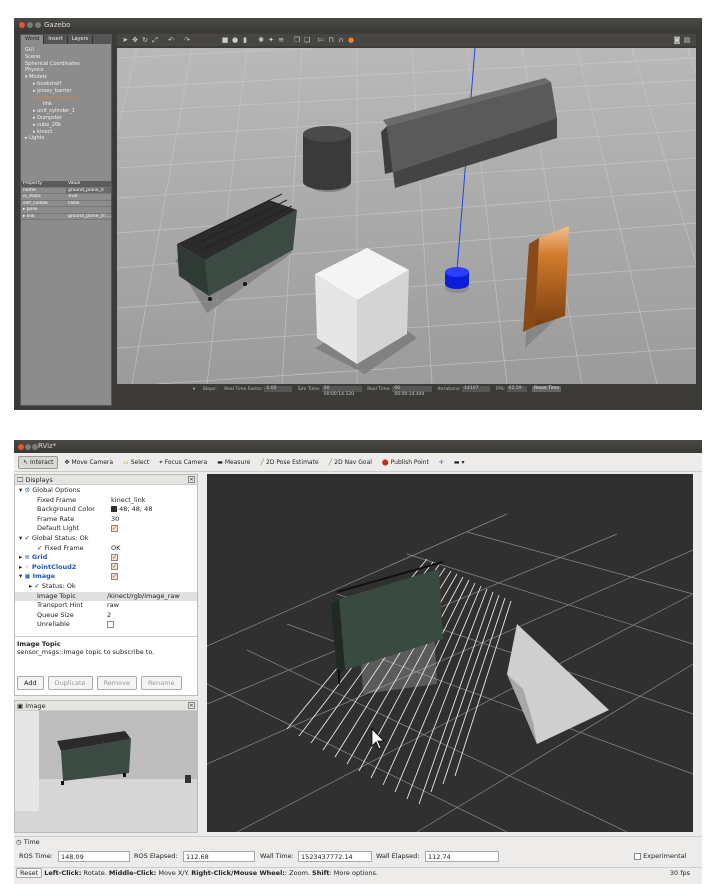 The image size is (704, 884). Describe the element at coordinates (68, 118) in the screenshot. I see `tree-item-dumpster: ▸ Dumpster` at that location.